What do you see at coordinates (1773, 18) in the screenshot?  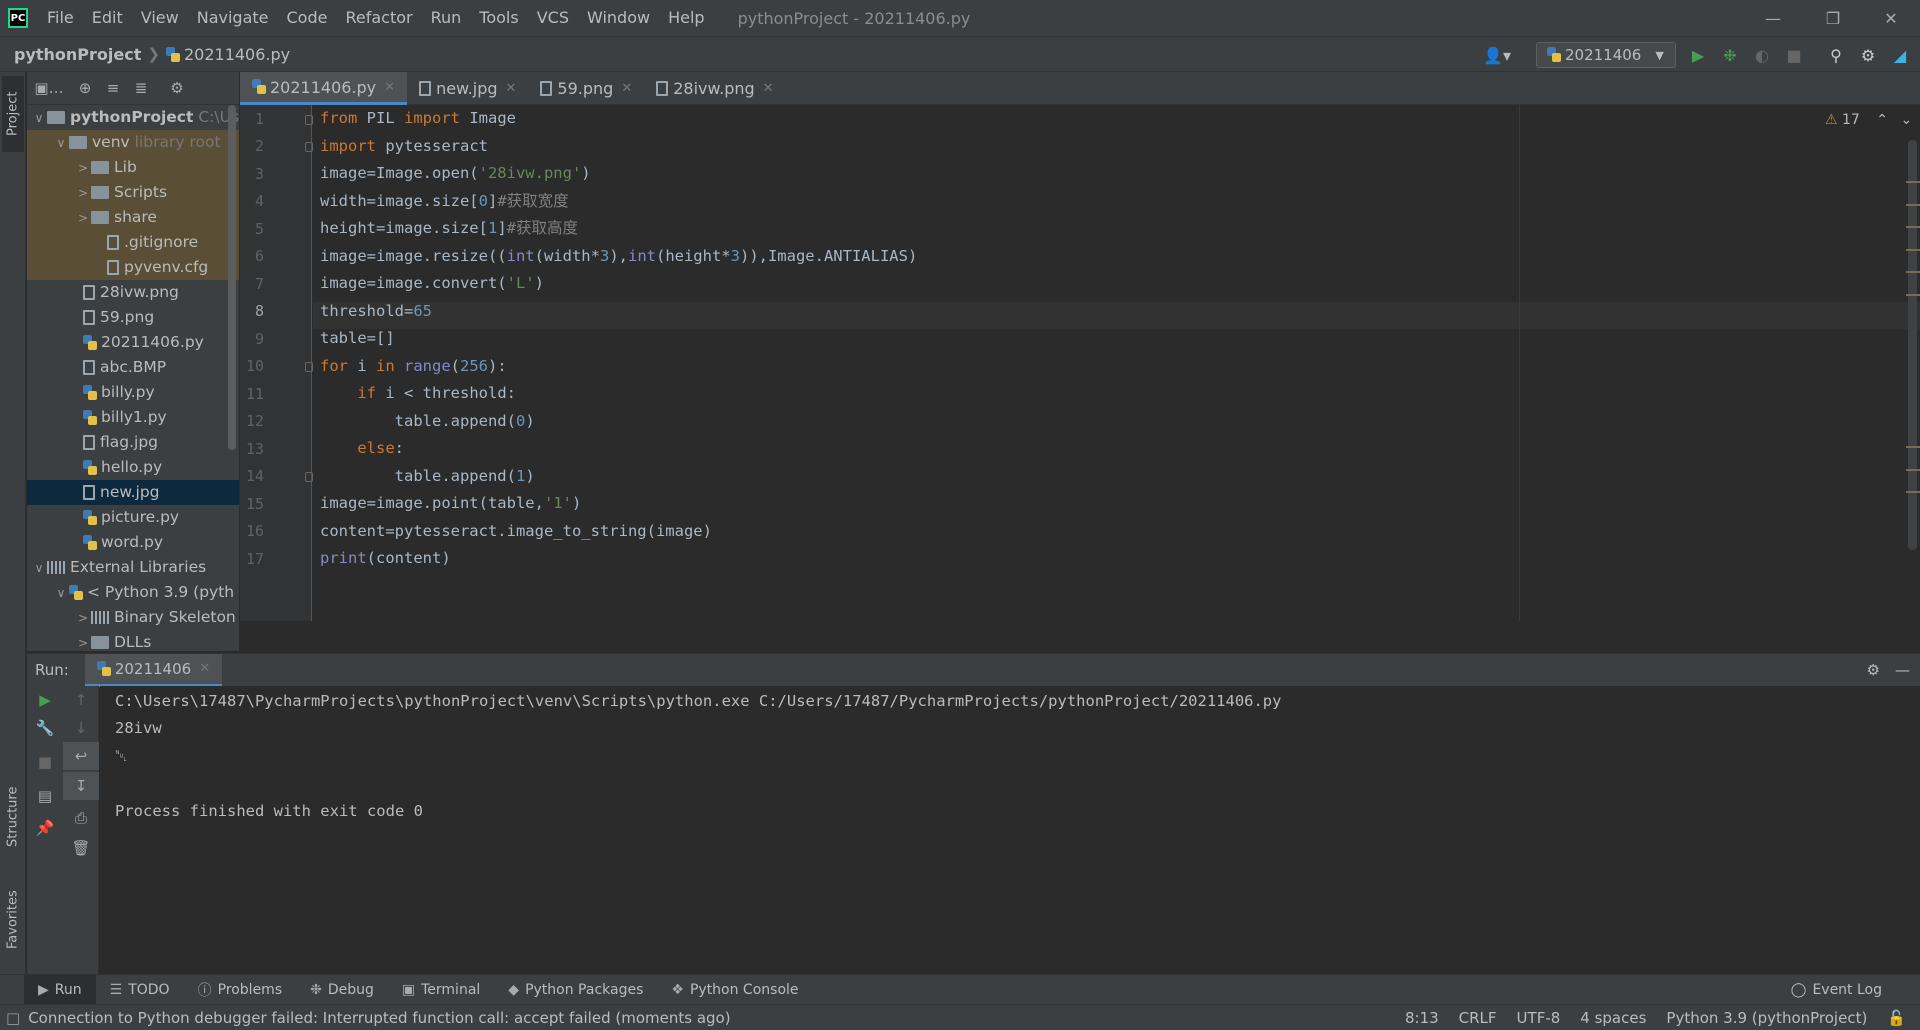 I see `minimize-icon: —` at bounding box center [1773, 18].